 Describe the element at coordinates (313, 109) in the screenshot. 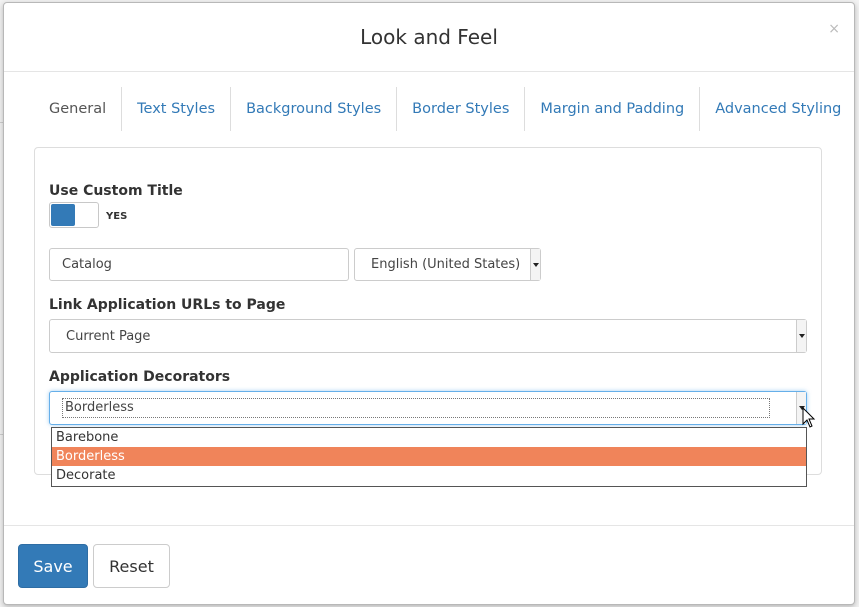

I see `tab-background-styles: Background Styles` at that location.